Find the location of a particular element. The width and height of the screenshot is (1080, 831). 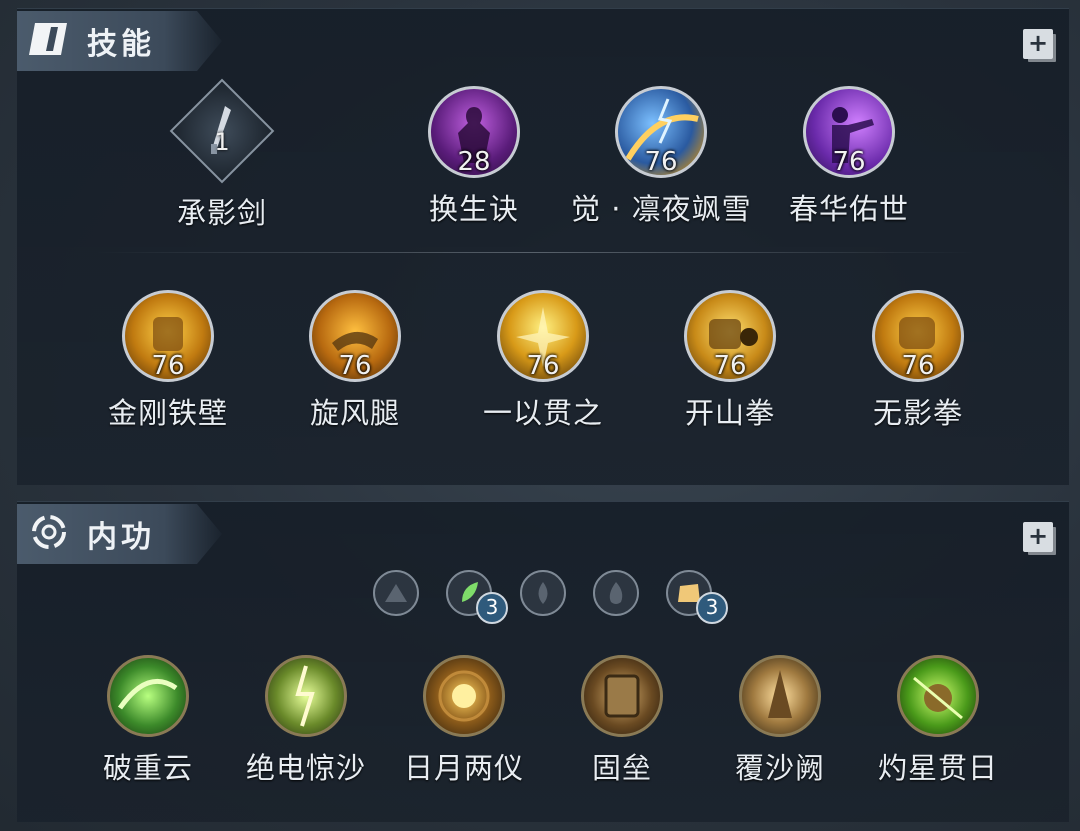

sun-moon-icon is located at coordinates (464, 696).